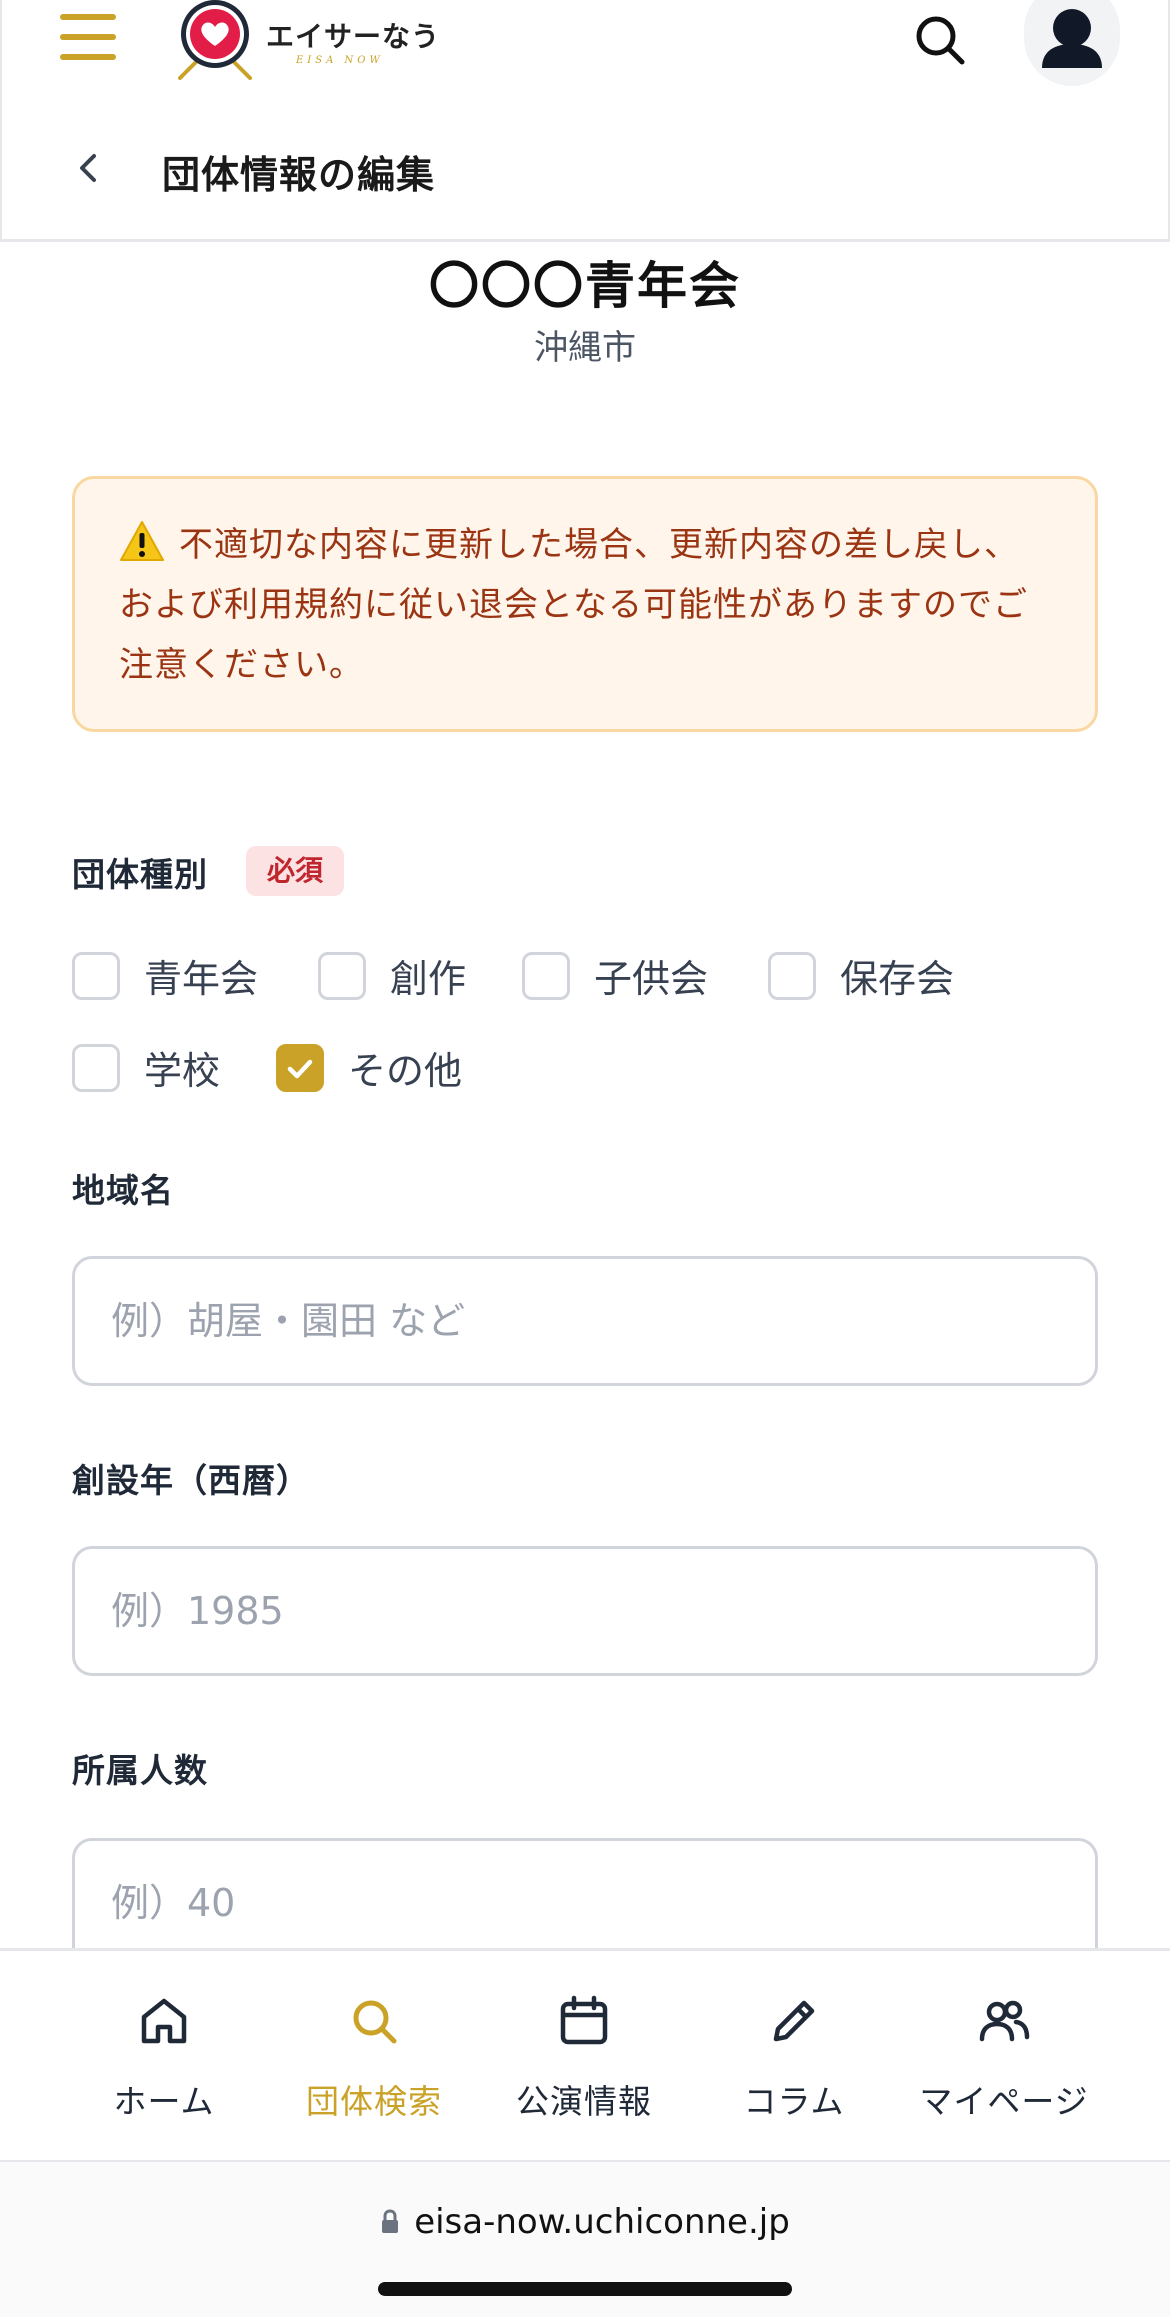 Image resolution: width=1170 pixels, height=2317 pixels. I want to click on calendar-icon, so click(584, 2020).